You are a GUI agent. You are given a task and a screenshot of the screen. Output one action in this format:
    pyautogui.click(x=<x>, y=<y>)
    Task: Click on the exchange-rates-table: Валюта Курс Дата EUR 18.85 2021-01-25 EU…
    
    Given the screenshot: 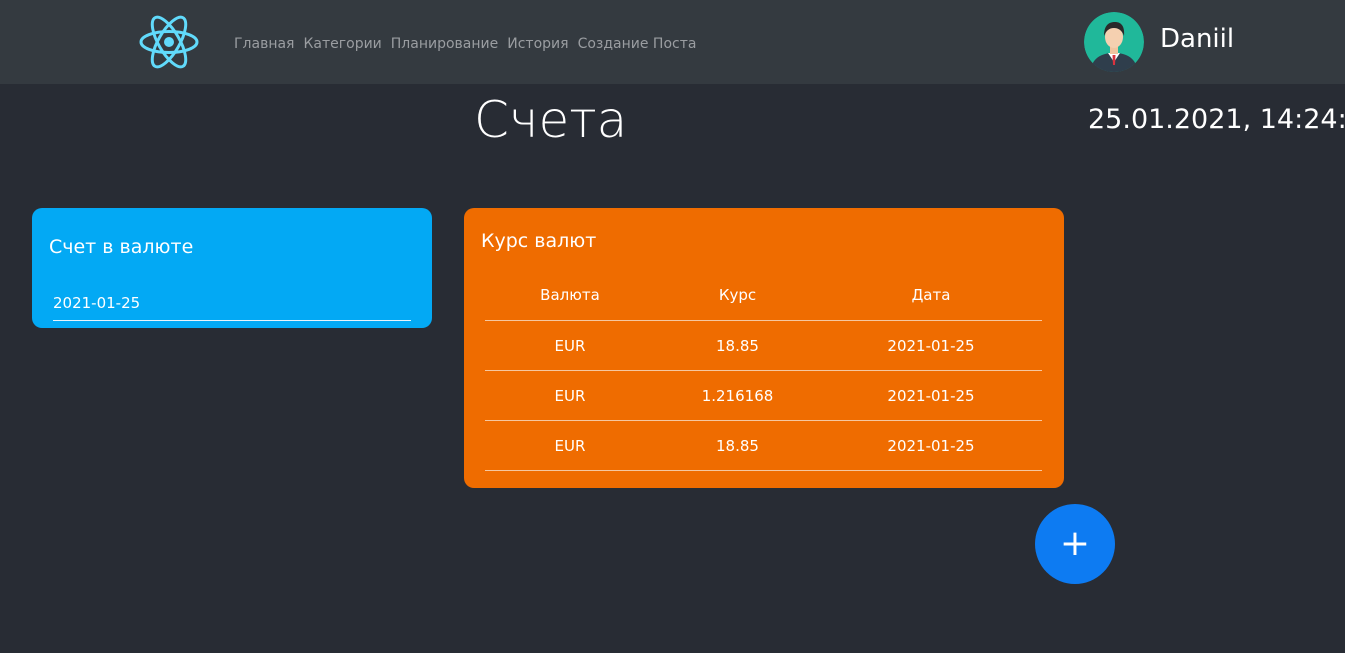 What is the action you would take?
    pyautogui.click(x=763, y=370)
    